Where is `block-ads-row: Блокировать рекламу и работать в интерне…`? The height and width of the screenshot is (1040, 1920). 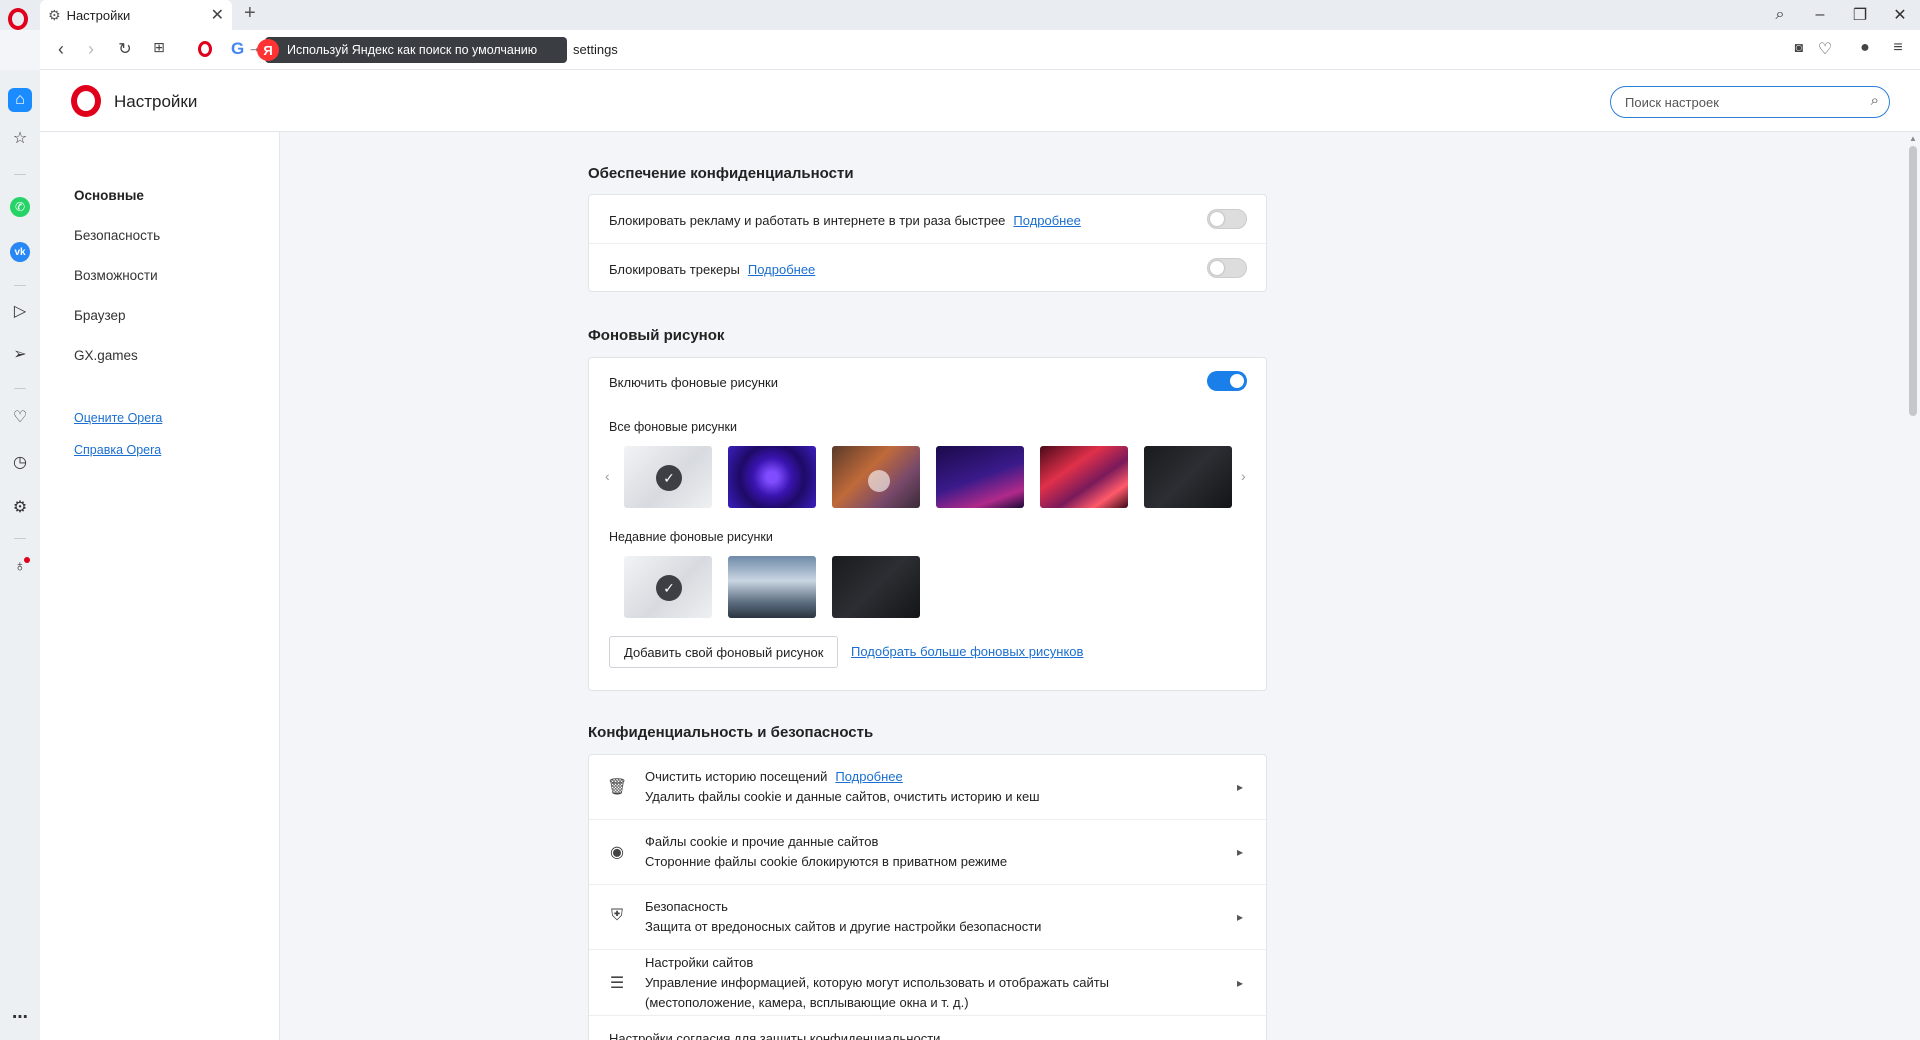 block-ads-row: Блокировать рекламу и работать в интерне… is located at coordinates (845, 220).